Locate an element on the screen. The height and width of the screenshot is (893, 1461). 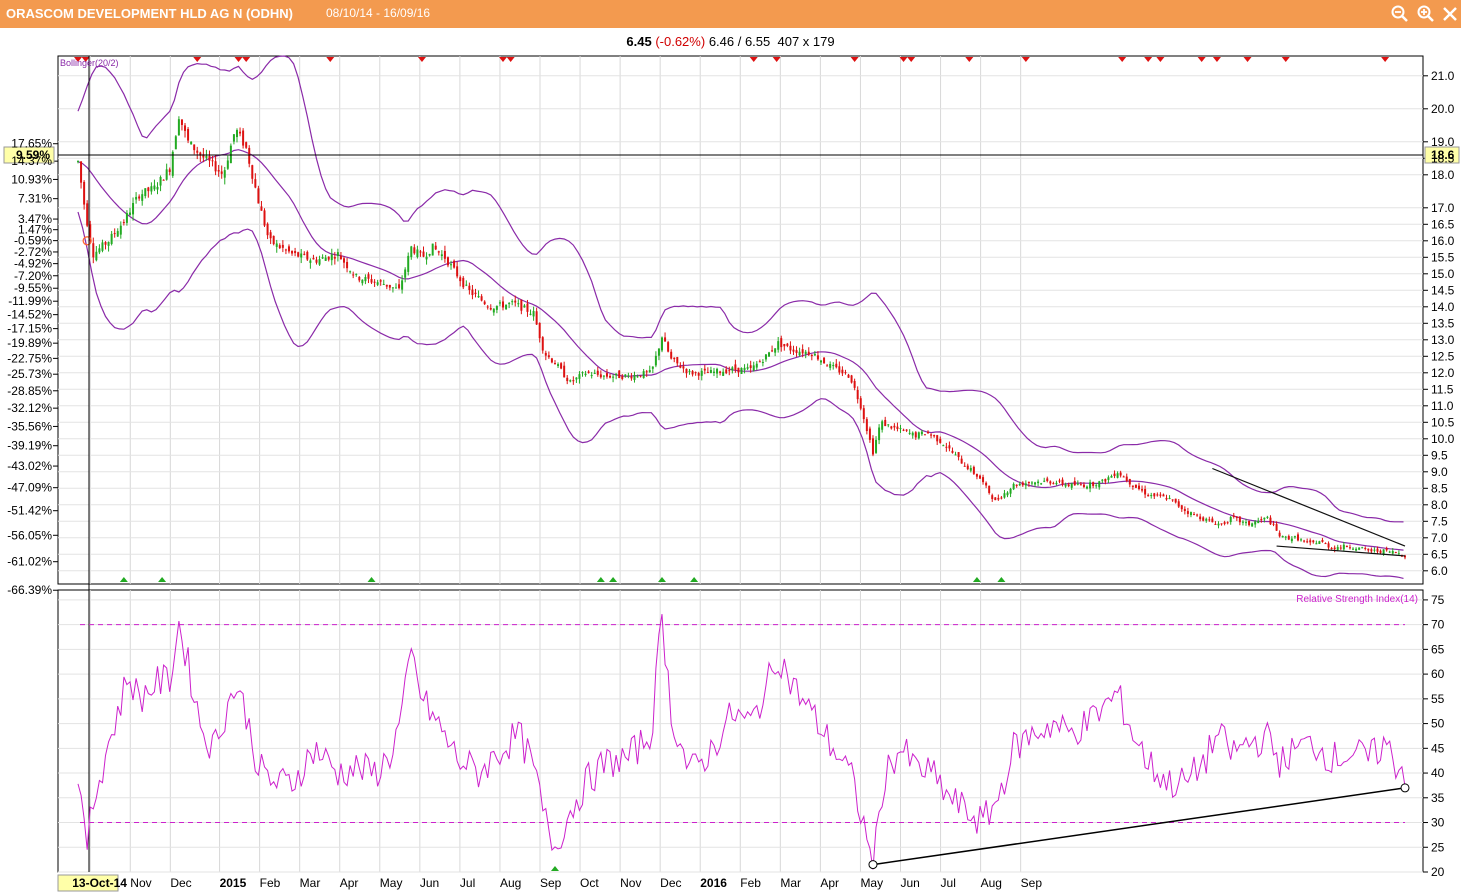
price-trendline is located at coordinates (1309, 507).